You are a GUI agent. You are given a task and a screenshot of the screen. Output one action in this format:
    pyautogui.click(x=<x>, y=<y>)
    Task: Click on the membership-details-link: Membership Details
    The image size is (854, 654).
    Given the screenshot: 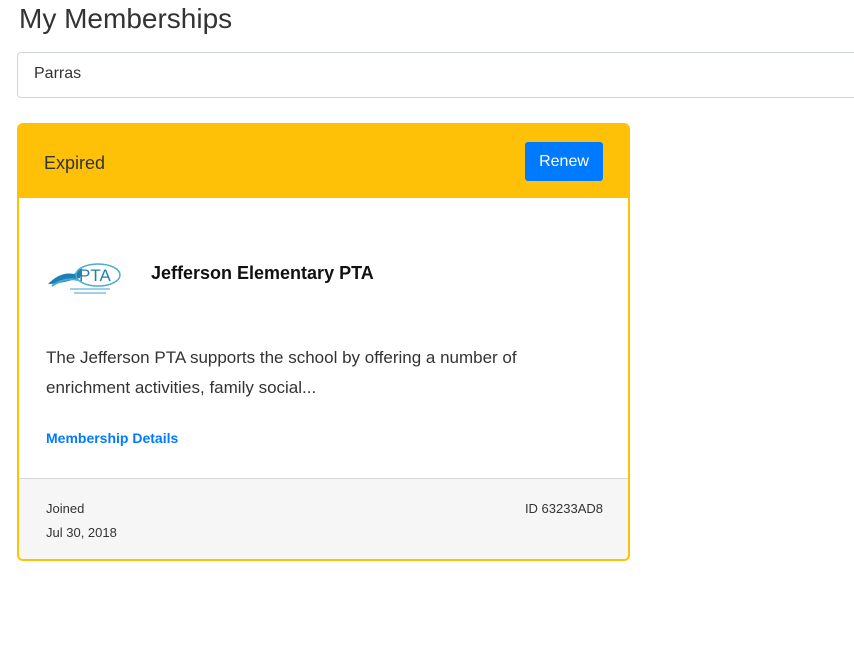 What is the action you would take?
    pyautogui.click(x=112, y=438)
    